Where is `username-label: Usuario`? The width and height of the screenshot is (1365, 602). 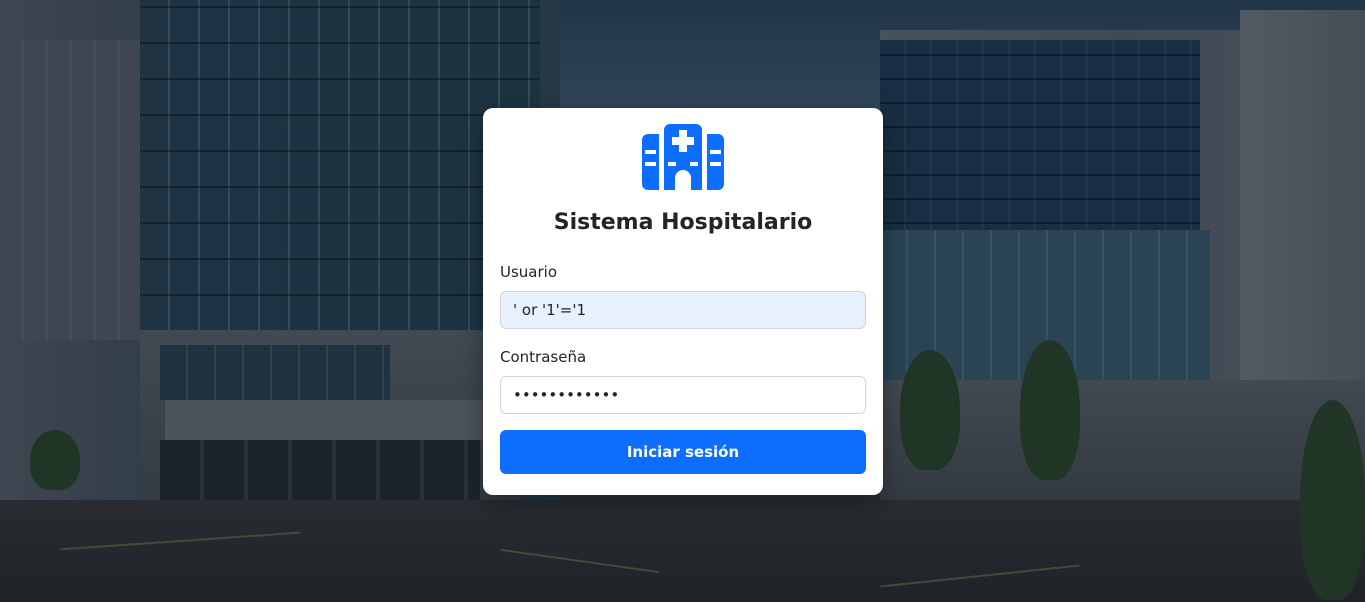
username-label: Usuario is located at coordinates (529, 272).